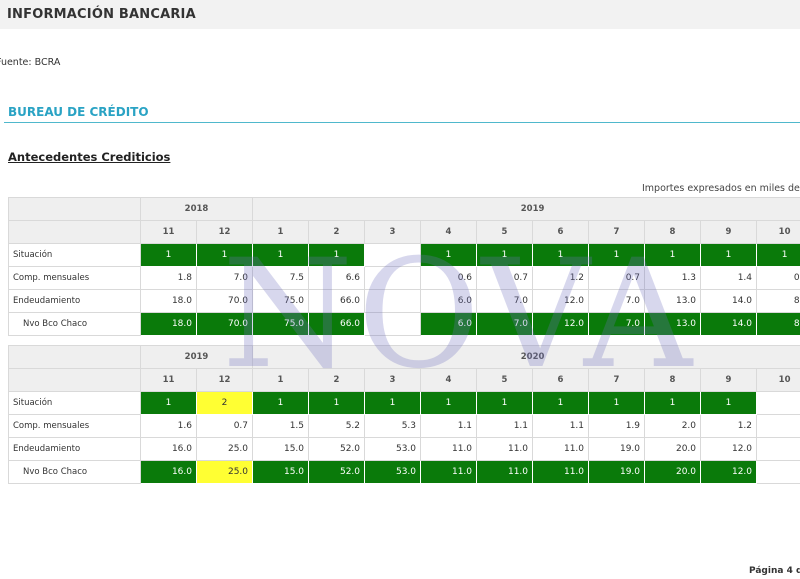 The width and height of the screenshot is (800, 579). I want to click on row-label: Comp. mensuales, so click(74, 426).